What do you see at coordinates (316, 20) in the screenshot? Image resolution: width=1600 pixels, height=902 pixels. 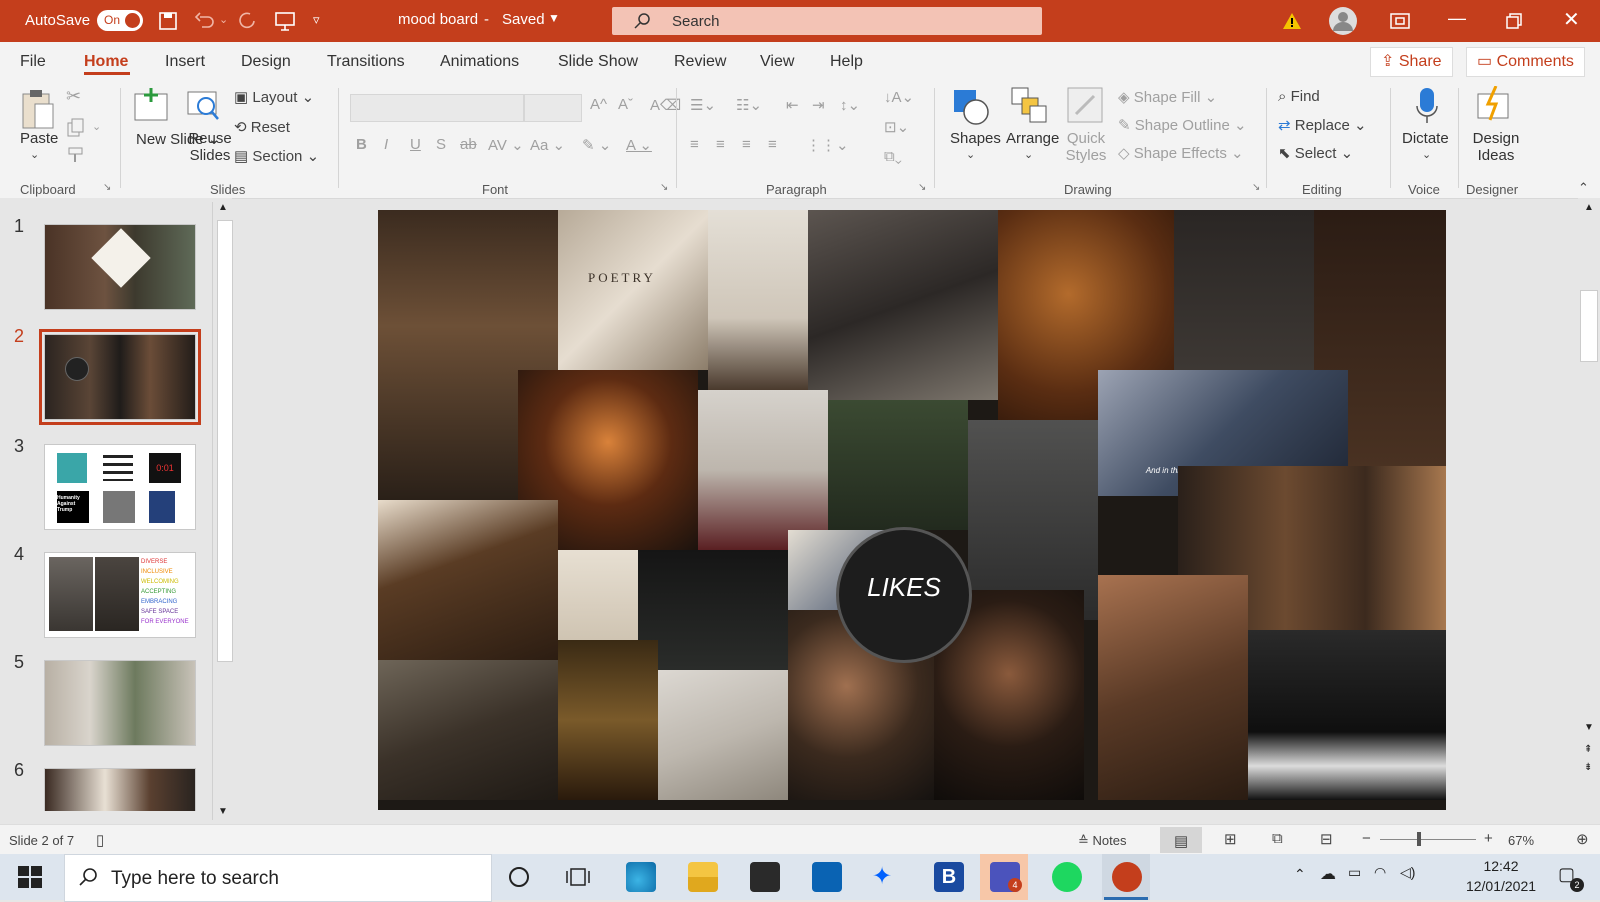 I see `customize-toolbar-icon: ▿` at bounding box center [316, 20].